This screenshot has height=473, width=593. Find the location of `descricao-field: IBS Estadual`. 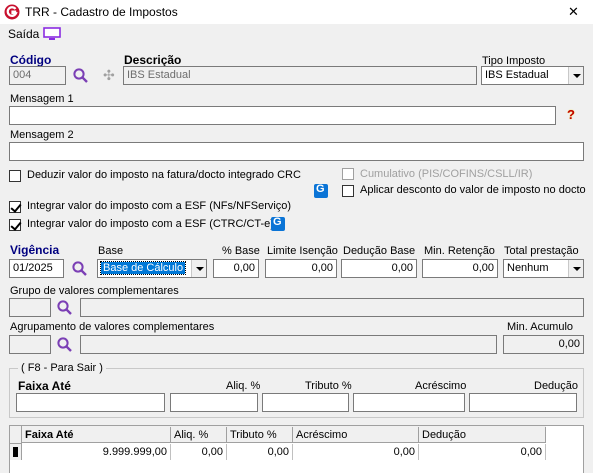

descricao-field: IBS Estadual is located at coordinates (300, 75).